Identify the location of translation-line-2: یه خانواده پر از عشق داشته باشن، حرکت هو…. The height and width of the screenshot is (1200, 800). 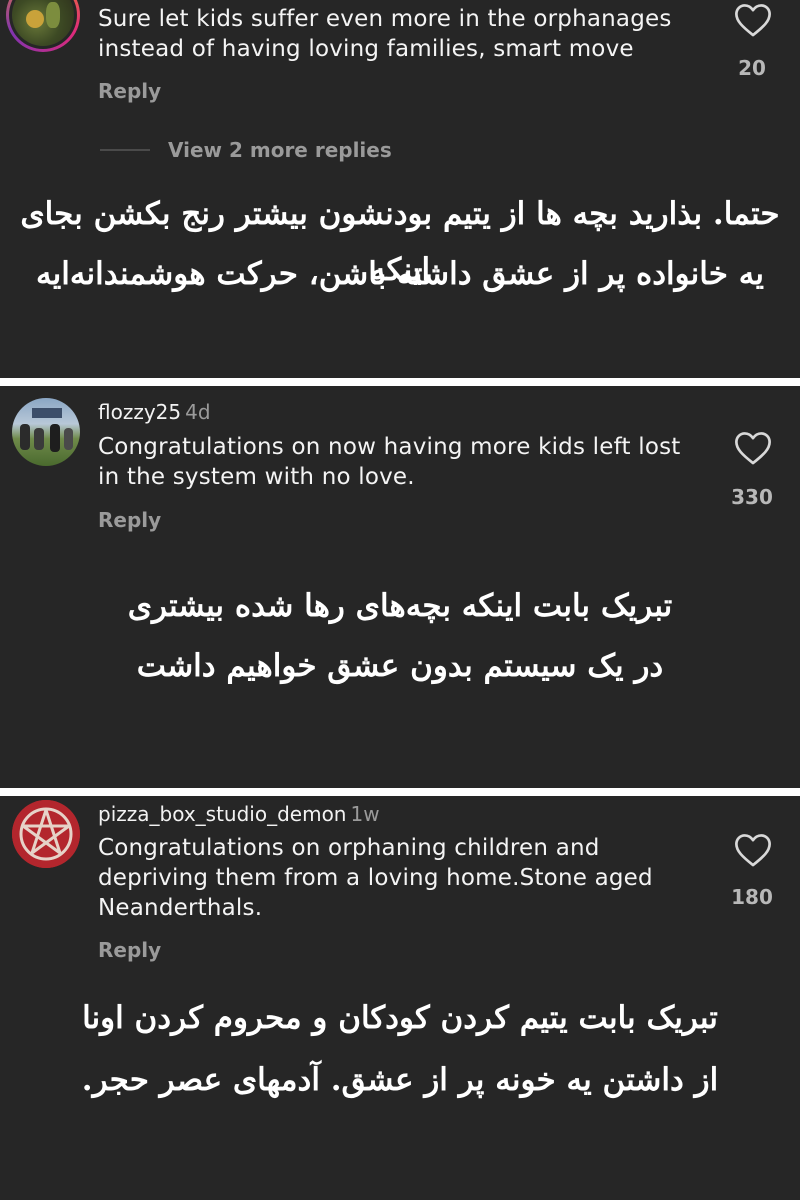
(400, 274).